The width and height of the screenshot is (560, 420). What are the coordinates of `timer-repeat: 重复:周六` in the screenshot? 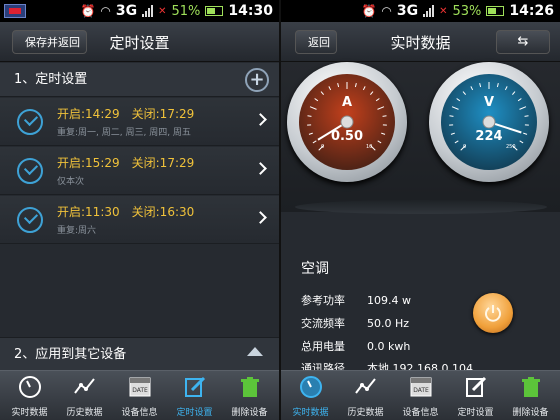 It's located at (77, 231).